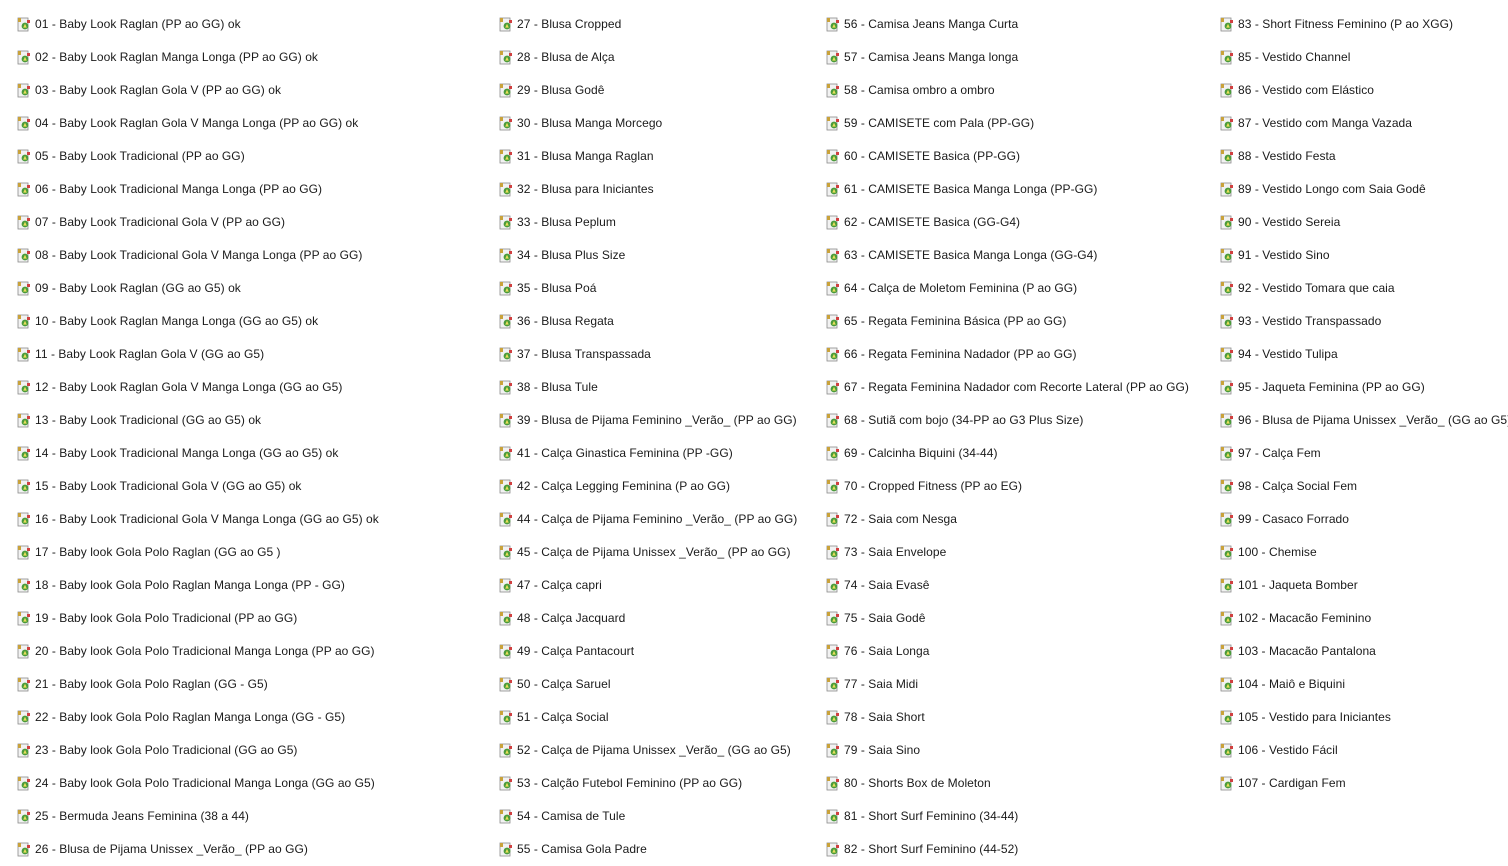  I want to click on file-item: 80 - Shorts Box de Moleton, so click(1023, 783).